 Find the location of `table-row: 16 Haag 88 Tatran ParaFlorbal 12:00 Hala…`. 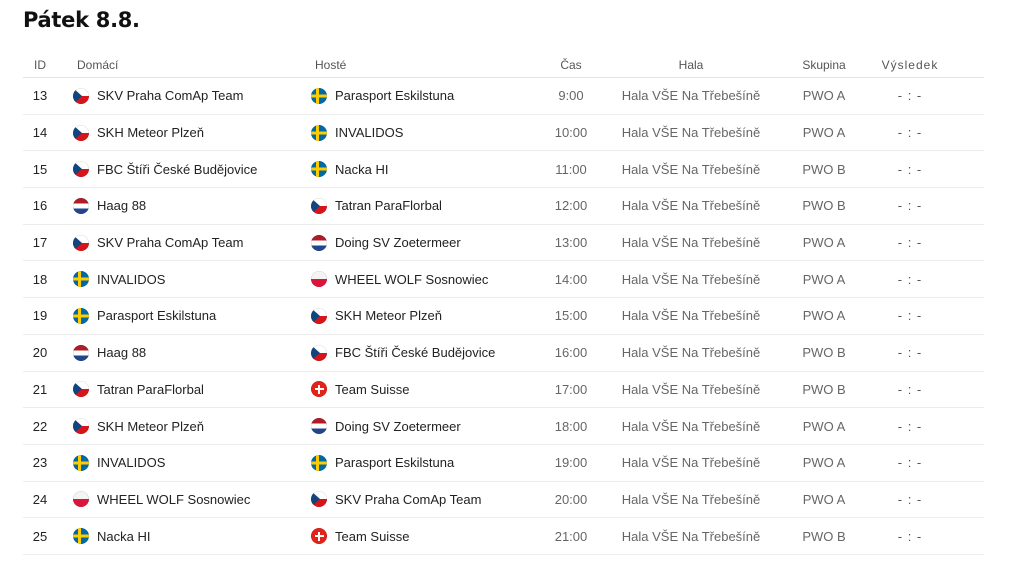

table-row: 16 Haag 88 Tatran ParaFlorbal 12:00 Hala… is located at coordinates (503, 206).